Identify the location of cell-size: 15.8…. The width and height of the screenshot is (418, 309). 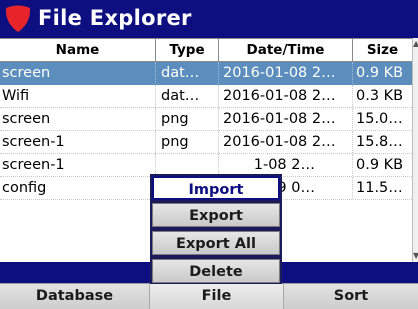
(379, 142).